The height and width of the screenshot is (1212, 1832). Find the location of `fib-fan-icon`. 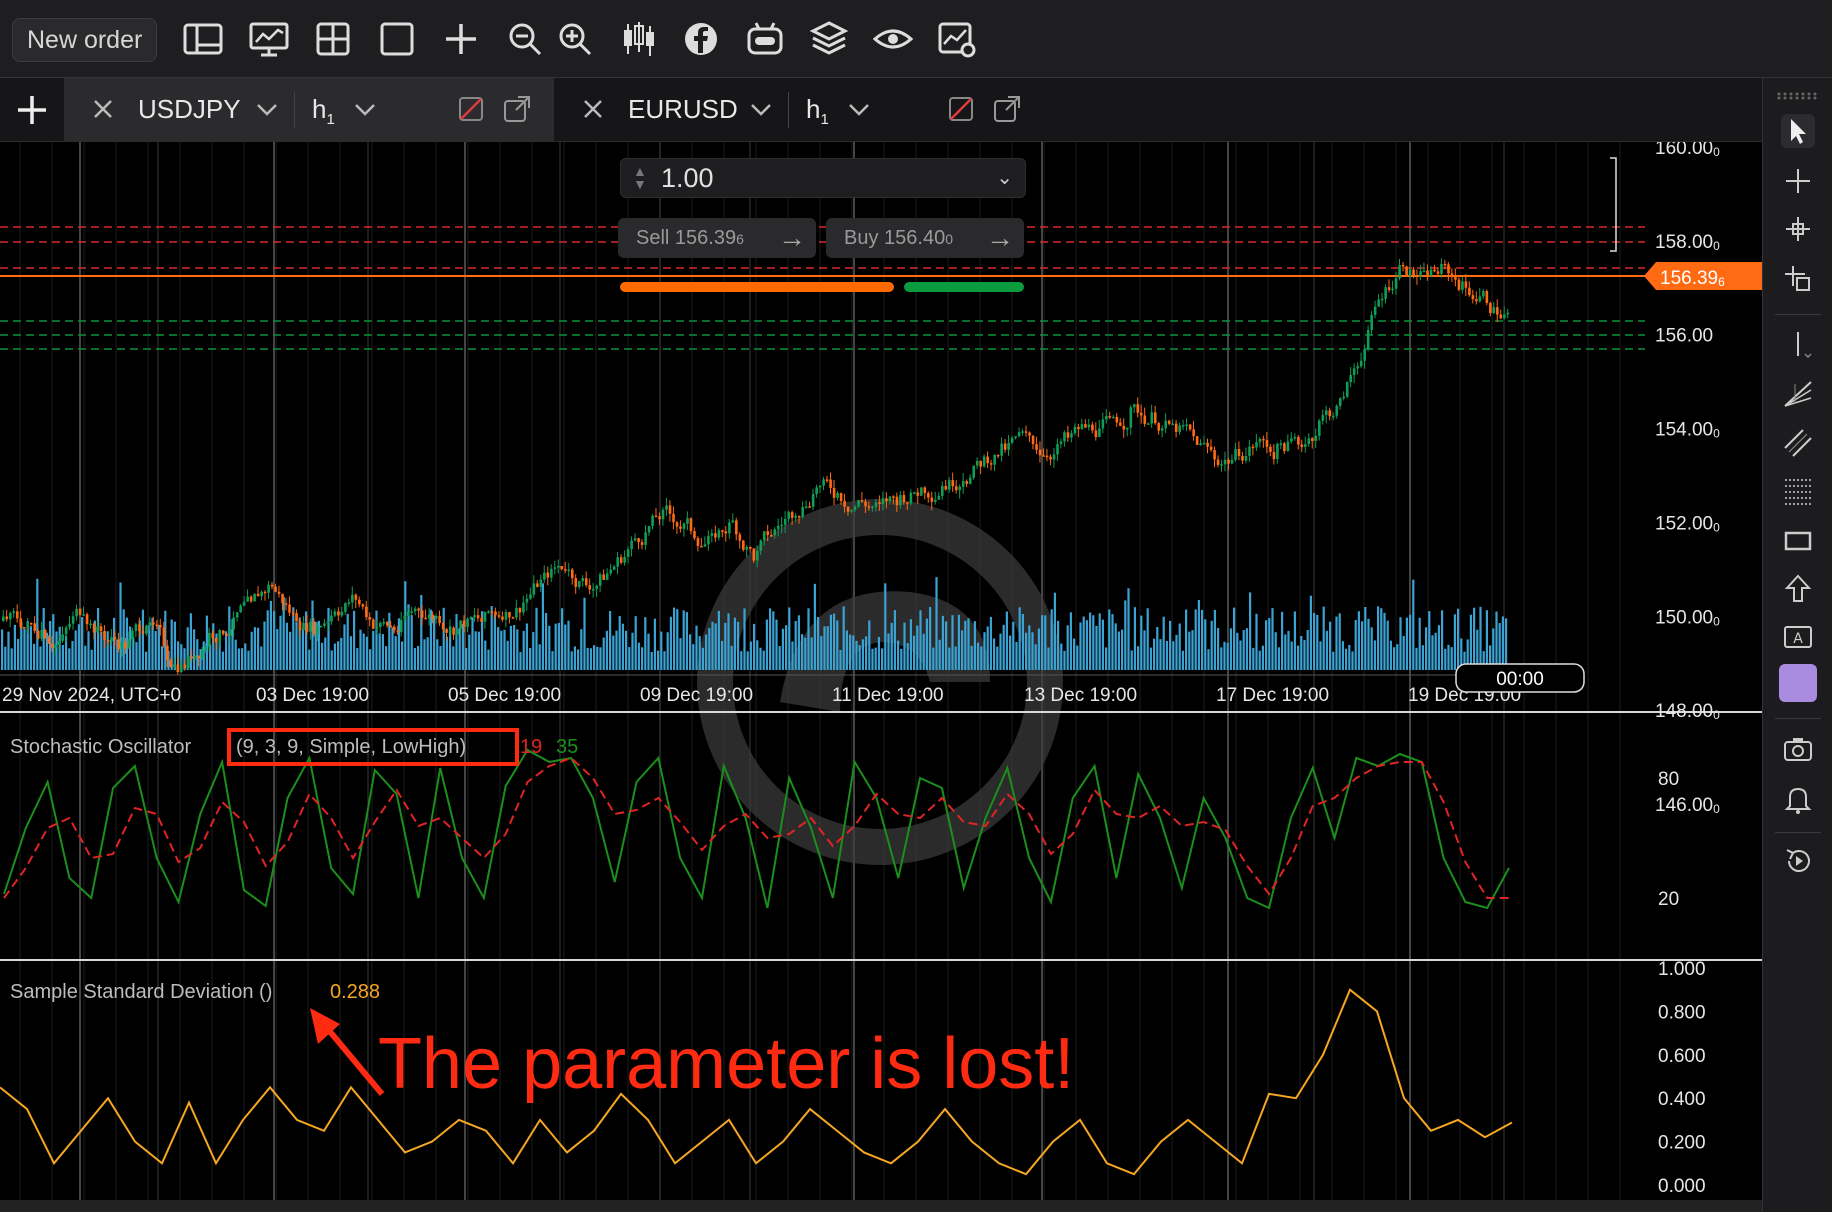

fib-fan-icon is located at coordinates (1798, 393).